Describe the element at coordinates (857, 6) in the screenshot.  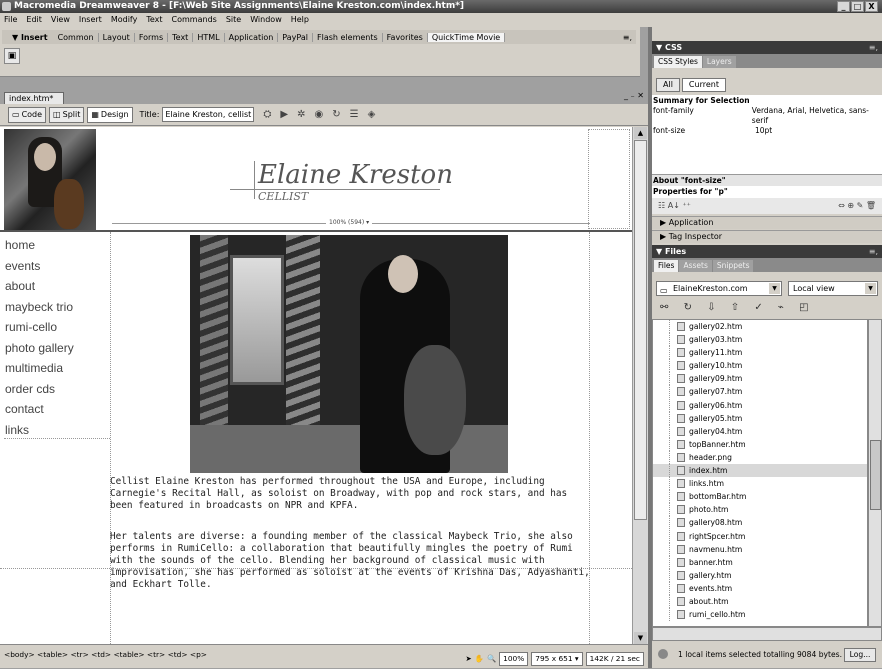
I see `maximize-button: □` at that location.